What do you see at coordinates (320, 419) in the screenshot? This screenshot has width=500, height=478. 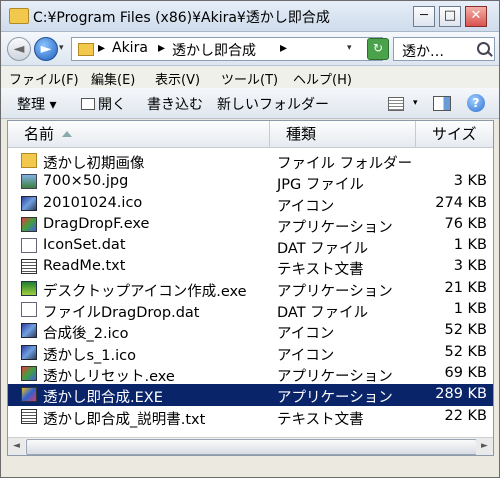 I see `file-type: テキスト文書` at bounding box center [320, 419].